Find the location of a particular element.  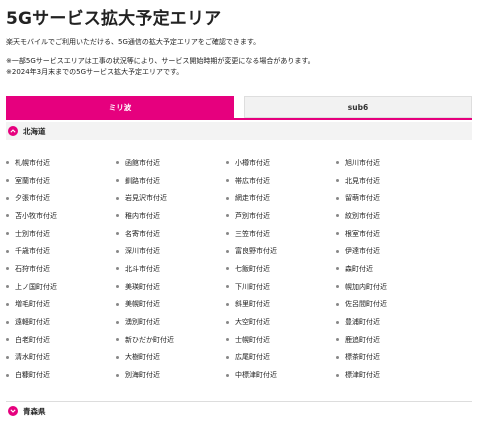

city-item: 士幌町付近 is located at coordinates (281, 340).